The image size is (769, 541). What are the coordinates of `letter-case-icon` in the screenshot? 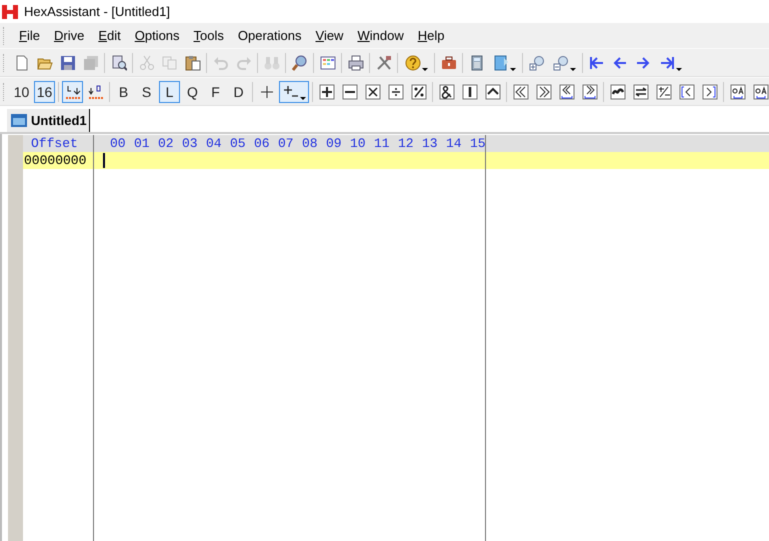 It's located at (738, 92).